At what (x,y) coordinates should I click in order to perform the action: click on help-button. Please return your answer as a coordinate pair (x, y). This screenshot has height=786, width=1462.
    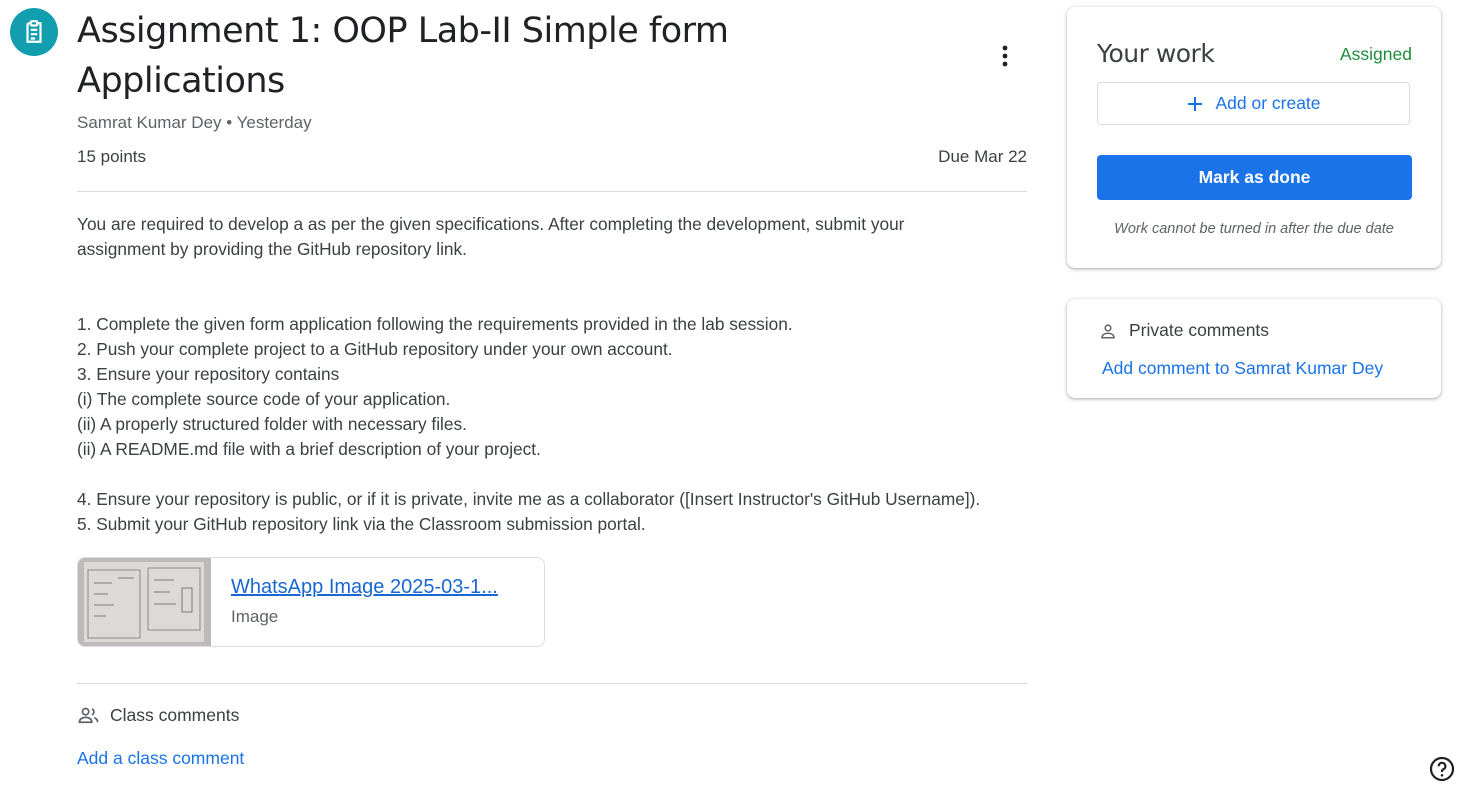
    Looking at the image, I should click on (1442, 769).